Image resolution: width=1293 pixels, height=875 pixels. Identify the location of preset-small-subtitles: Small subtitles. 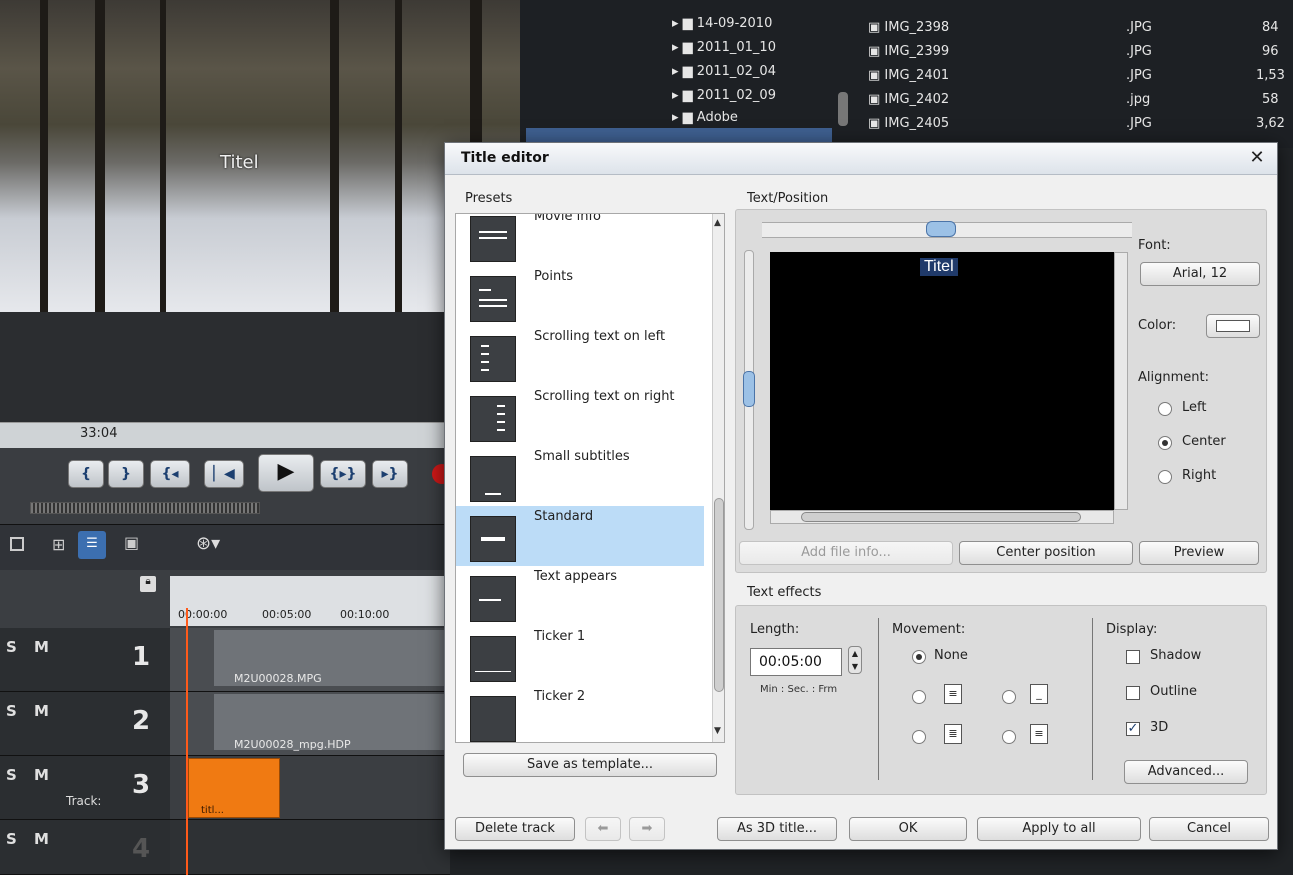
(579, 476).